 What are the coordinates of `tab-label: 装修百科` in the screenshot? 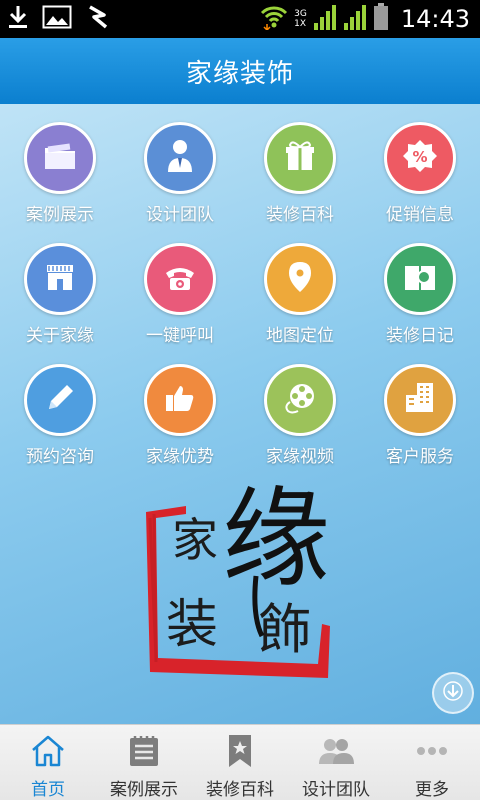 It's located at (240, 790).